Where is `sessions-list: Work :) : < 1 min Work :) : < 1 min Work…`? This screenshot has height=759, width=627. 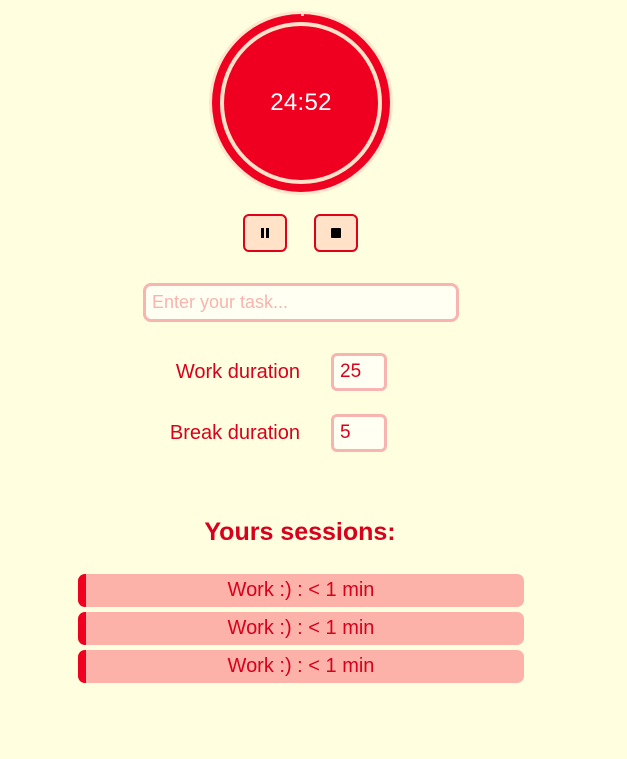
sessions-list: Work :) : < 1 min Work :) : < 1 min Work… is located at coordinates (301, 631).